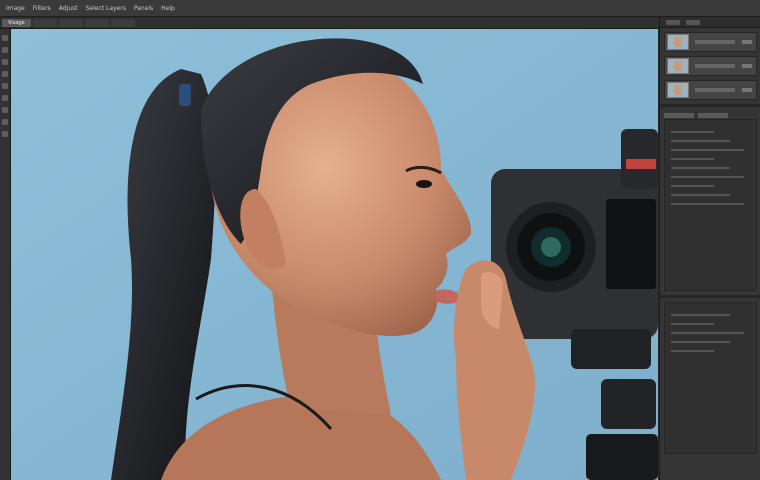 The height and width of the screenshot is (480, 760). Describe the element at coordinates (710, 378) in the screenshot. I see `history-box` at that location.